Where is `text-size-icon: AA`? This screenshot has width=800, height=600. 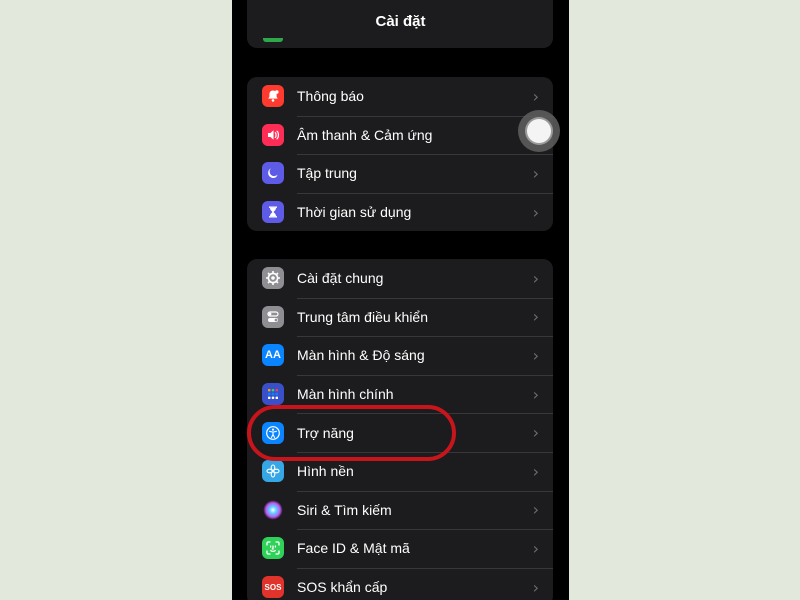
text-size-icon: AA is located at coordinates (273, 355).